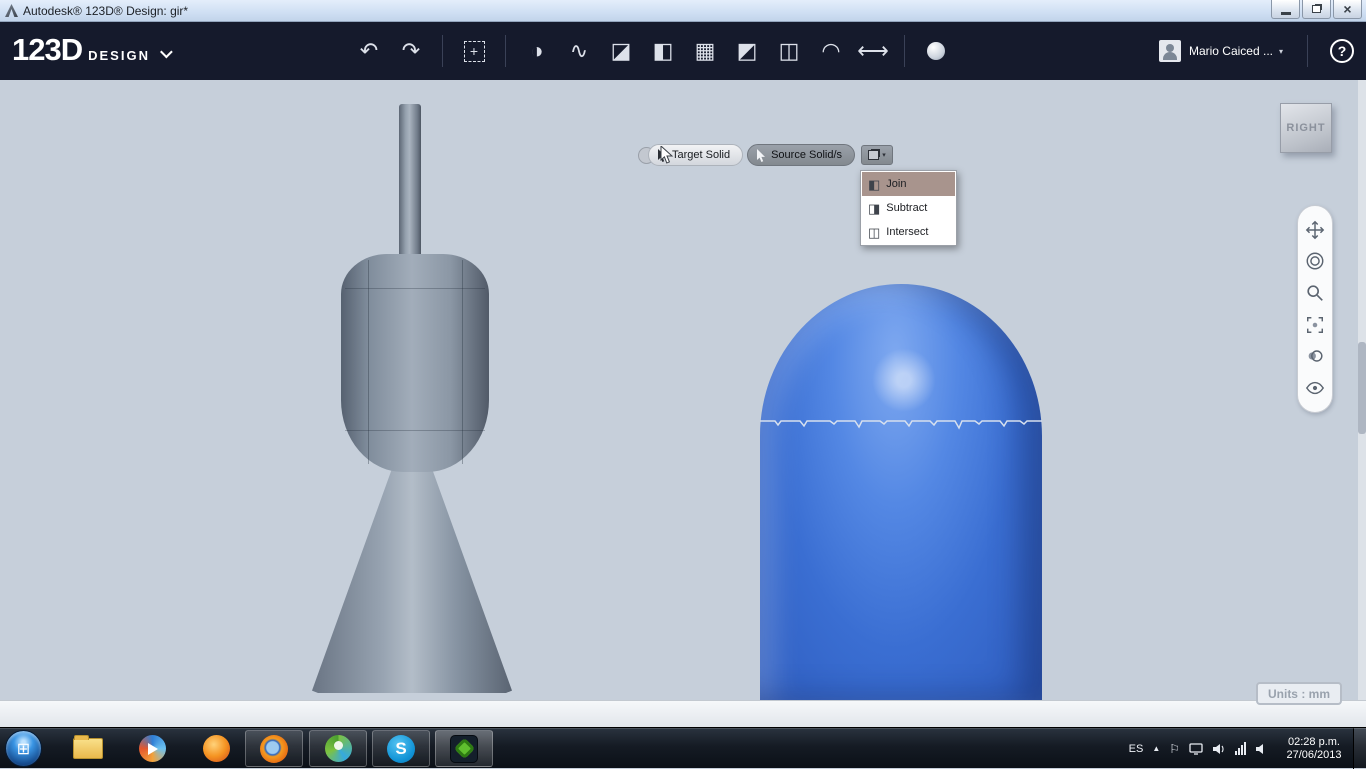 The image size is (1366, 769). I want to click on panel-edge, so click(368, 362).